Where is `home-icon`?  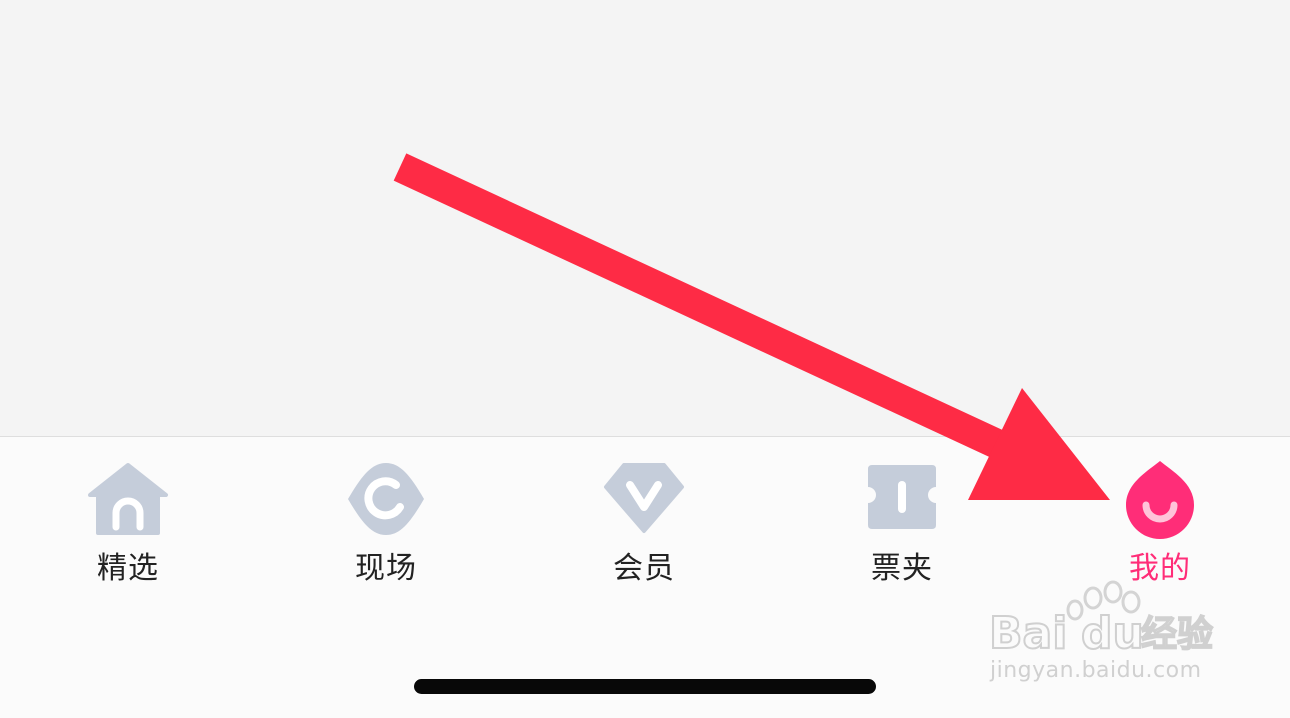
home-icon is located at coordinates (128, 499).